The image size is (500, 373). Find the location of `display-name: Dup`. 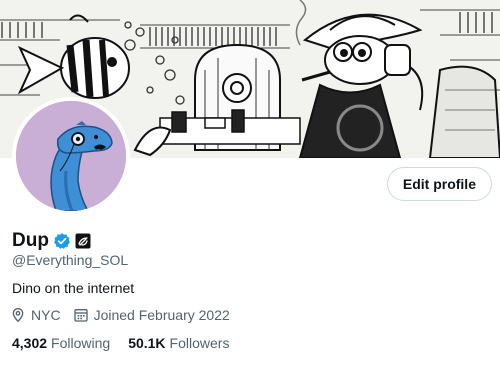

display-name: Dup is located at coordinates (30, 240).